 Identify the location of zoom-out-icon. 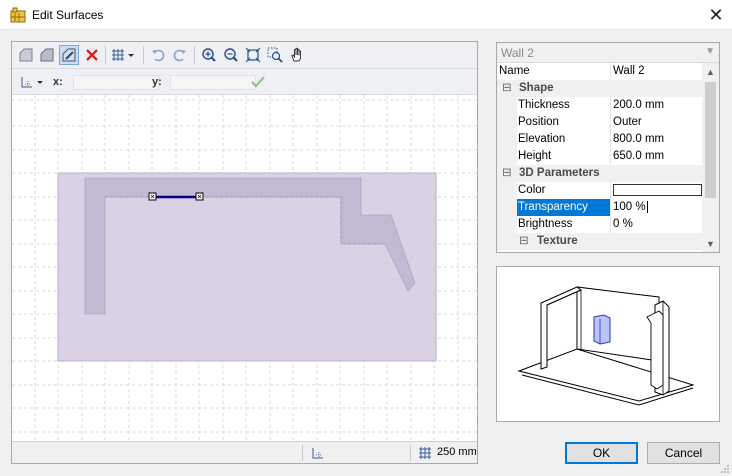
(231, 55).